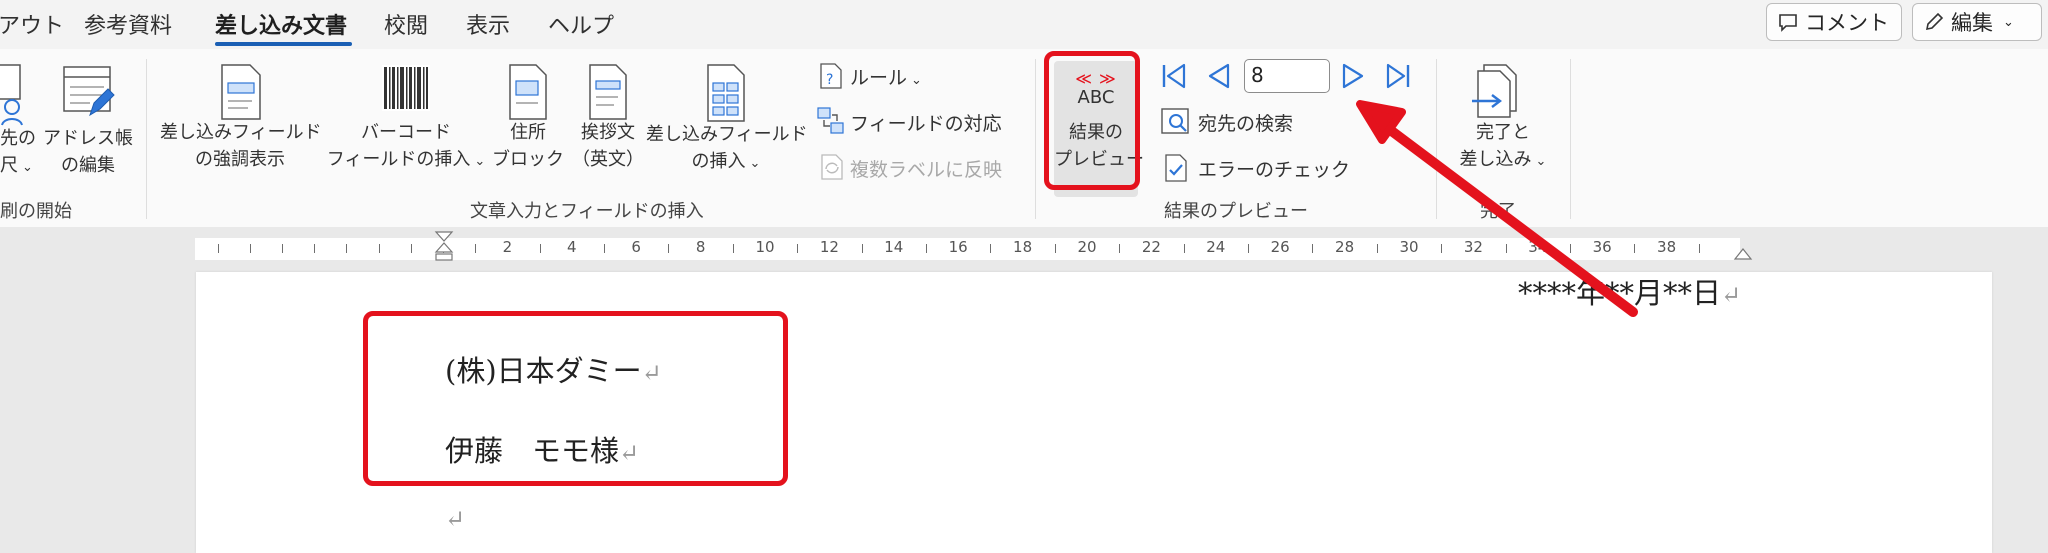  I want to click on highlight-merge-fields-button: 差し込みフィールド の強調表示, so click(241, 146).